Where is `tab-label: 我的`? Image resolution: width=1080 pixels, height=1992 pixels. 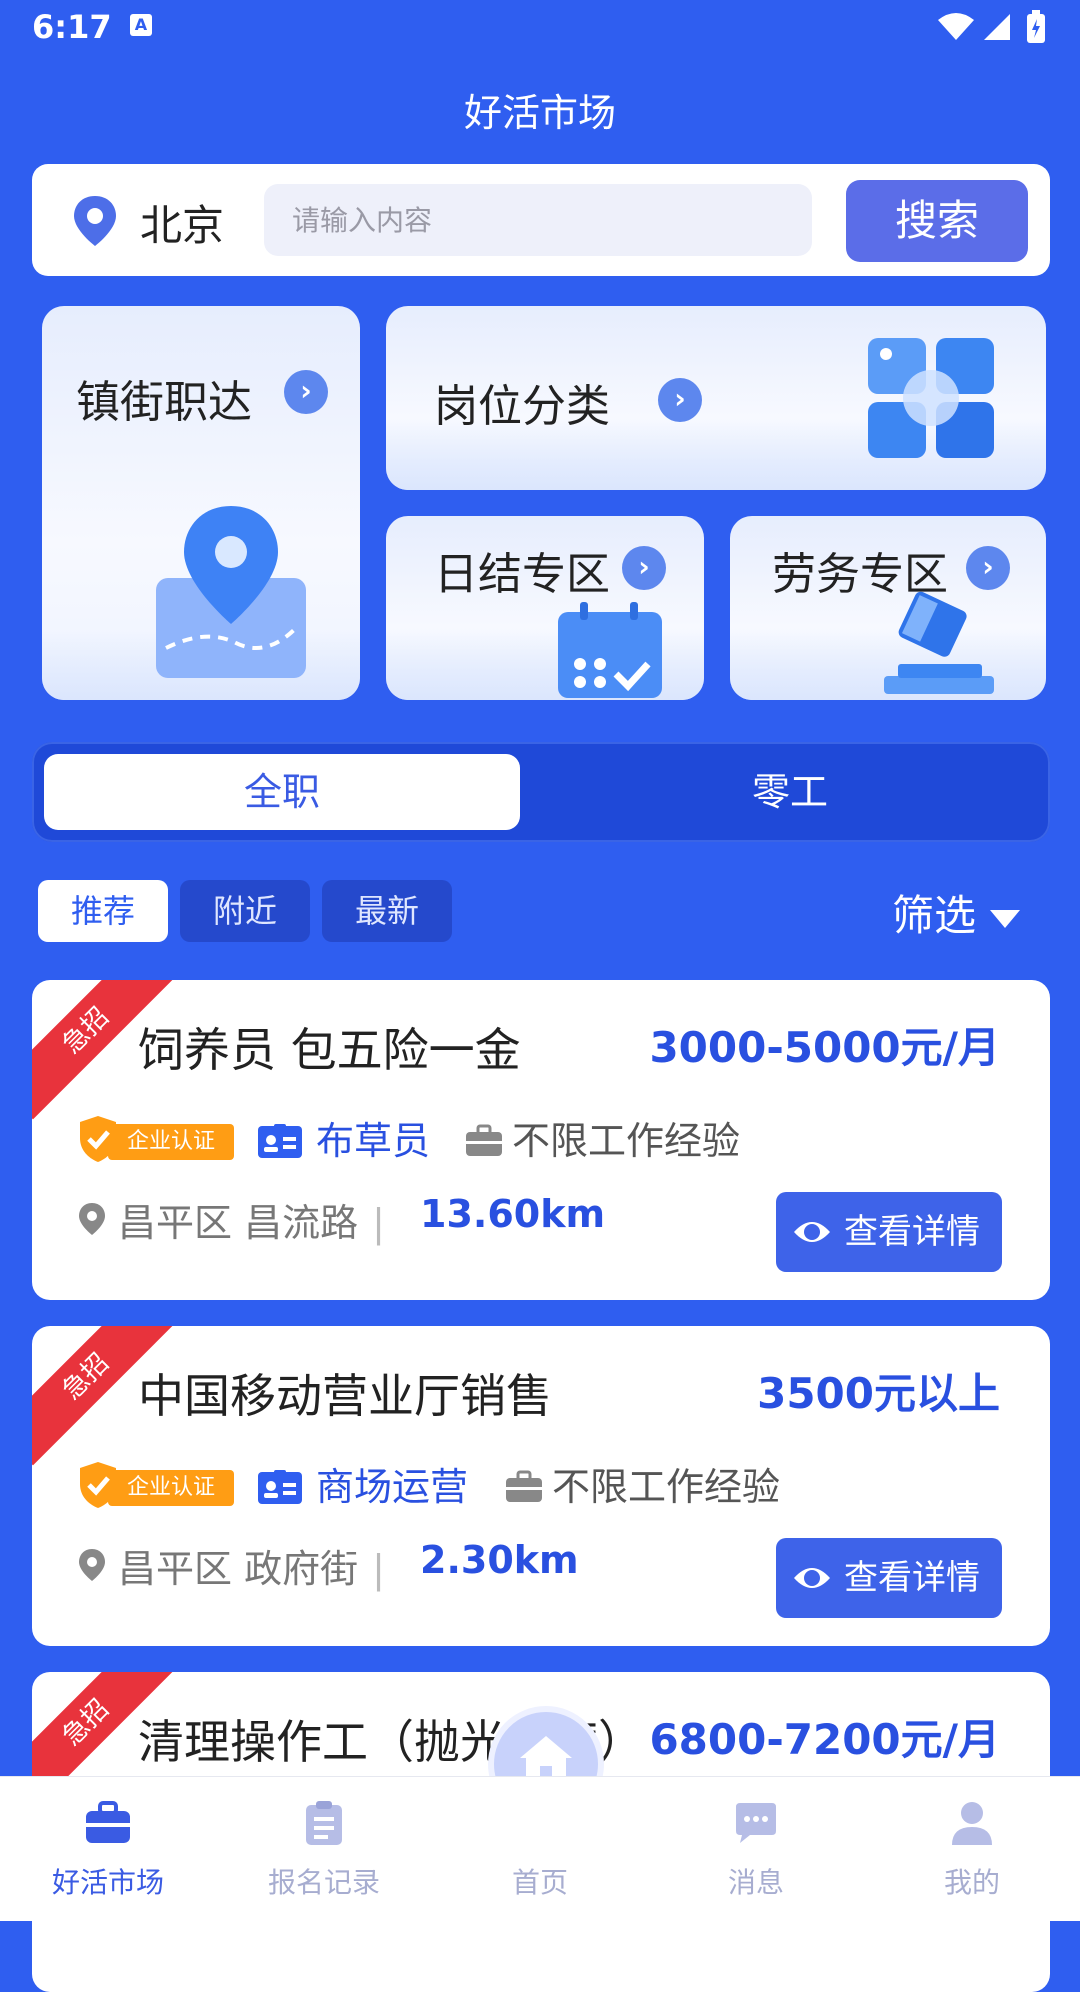 tab-label: 我的 is located at coordinates (971, 1882).